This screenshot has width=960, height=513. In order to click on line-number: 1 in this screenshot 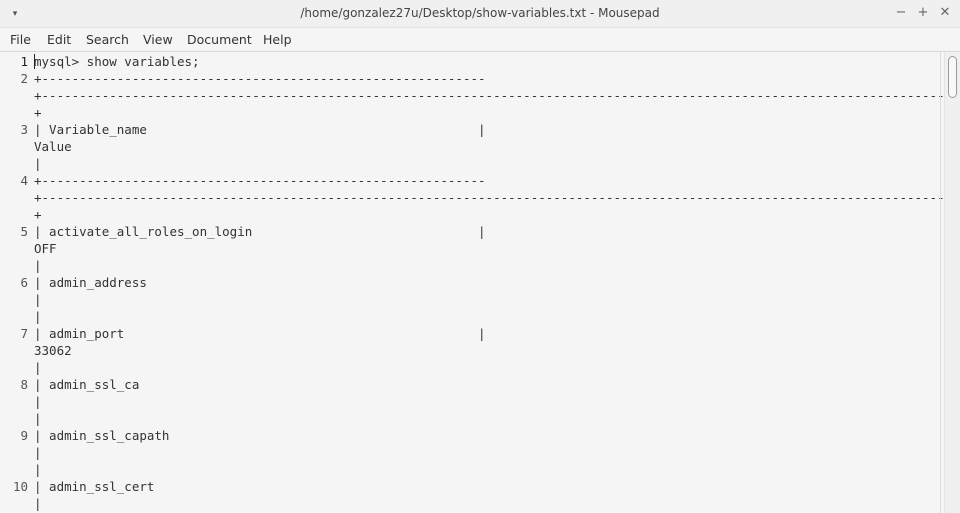, I will do `click(24, 61)`.